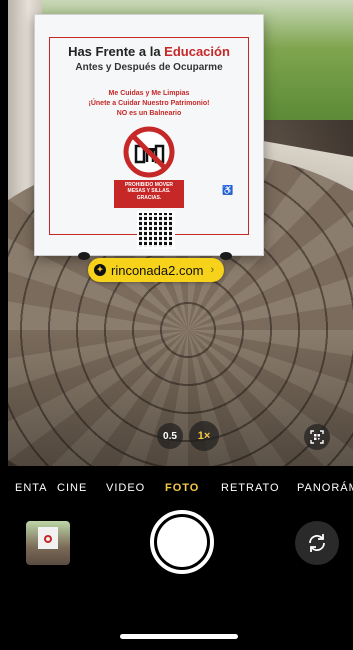 The width and height of the screenshot is (353, 650). I want to click on sign-subtitle: Antes y Después de Ocuparme, so click(149, 67).